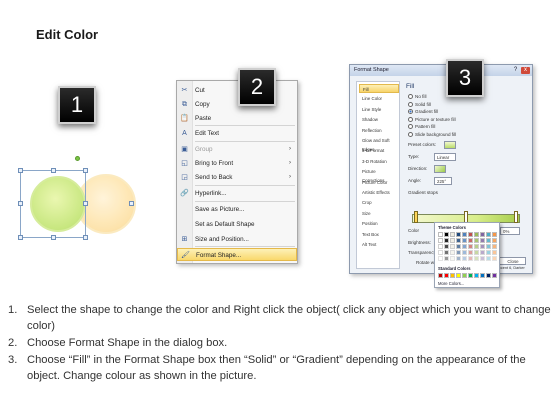 The image size is (560, 420). I want to click on rotation-handle, so click(77, 158).